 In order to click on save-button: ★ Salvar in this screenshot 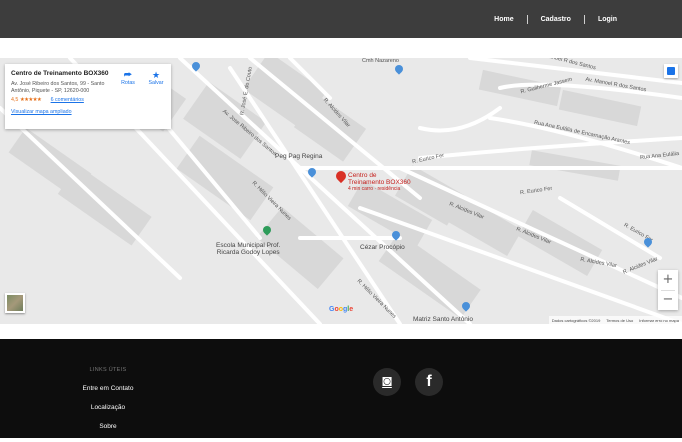, I will do `click(156, 78)`.